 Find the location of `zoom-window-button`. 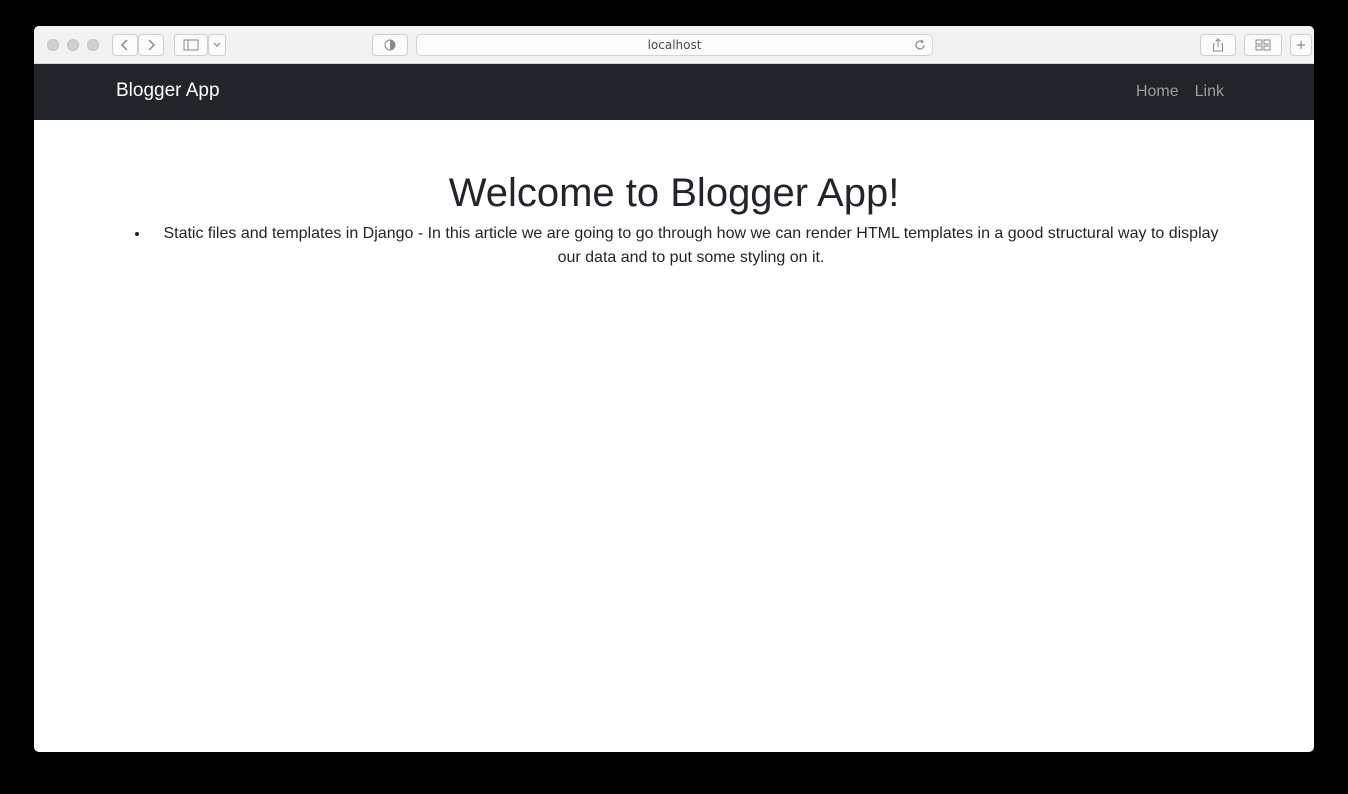

zoom-window-button is located at coordinates (93, 45).